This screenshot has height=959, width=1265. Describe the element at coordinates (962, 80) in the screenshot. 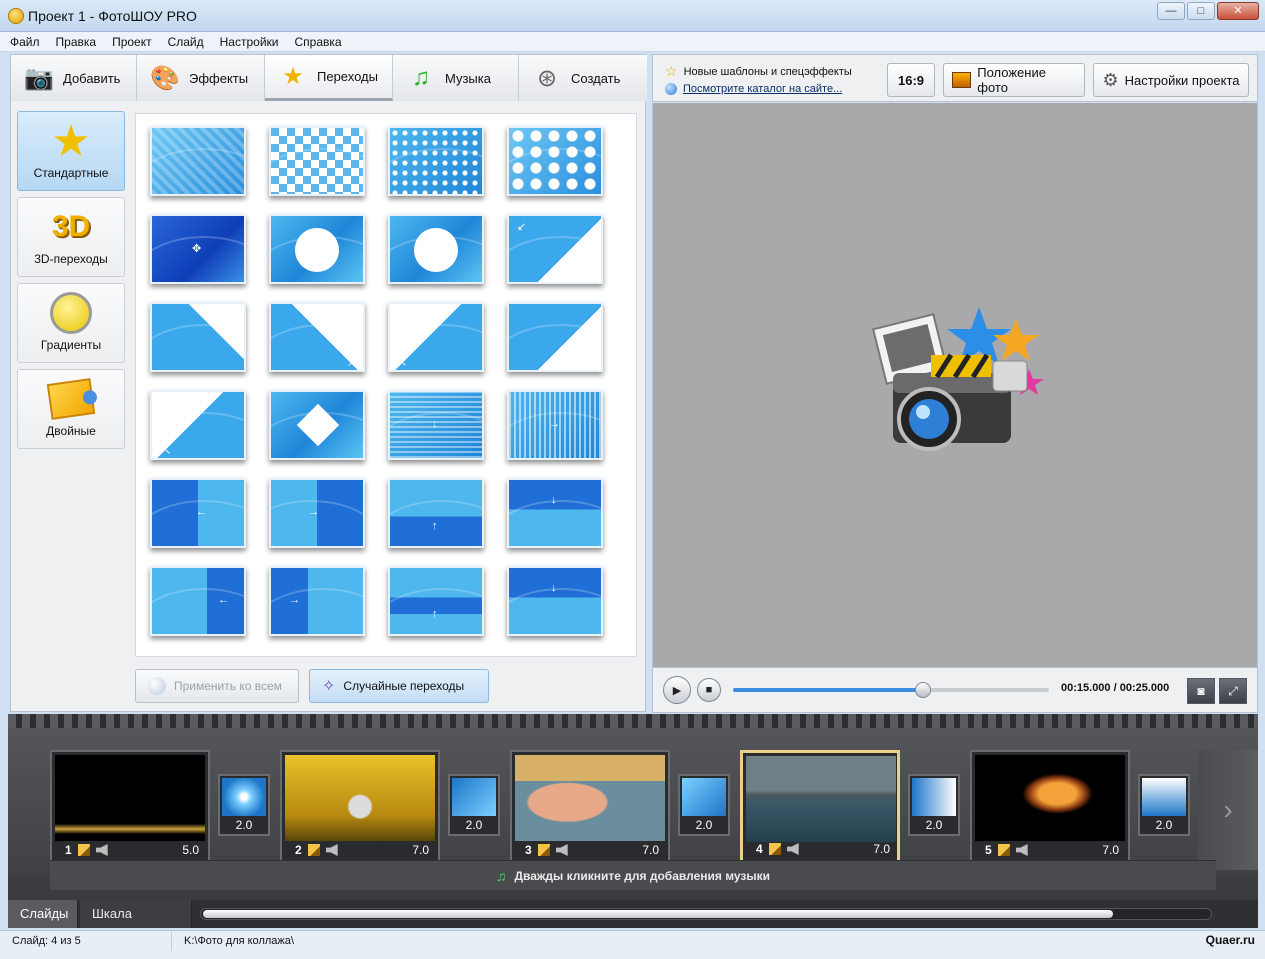

I see `photo-icon` at that location.